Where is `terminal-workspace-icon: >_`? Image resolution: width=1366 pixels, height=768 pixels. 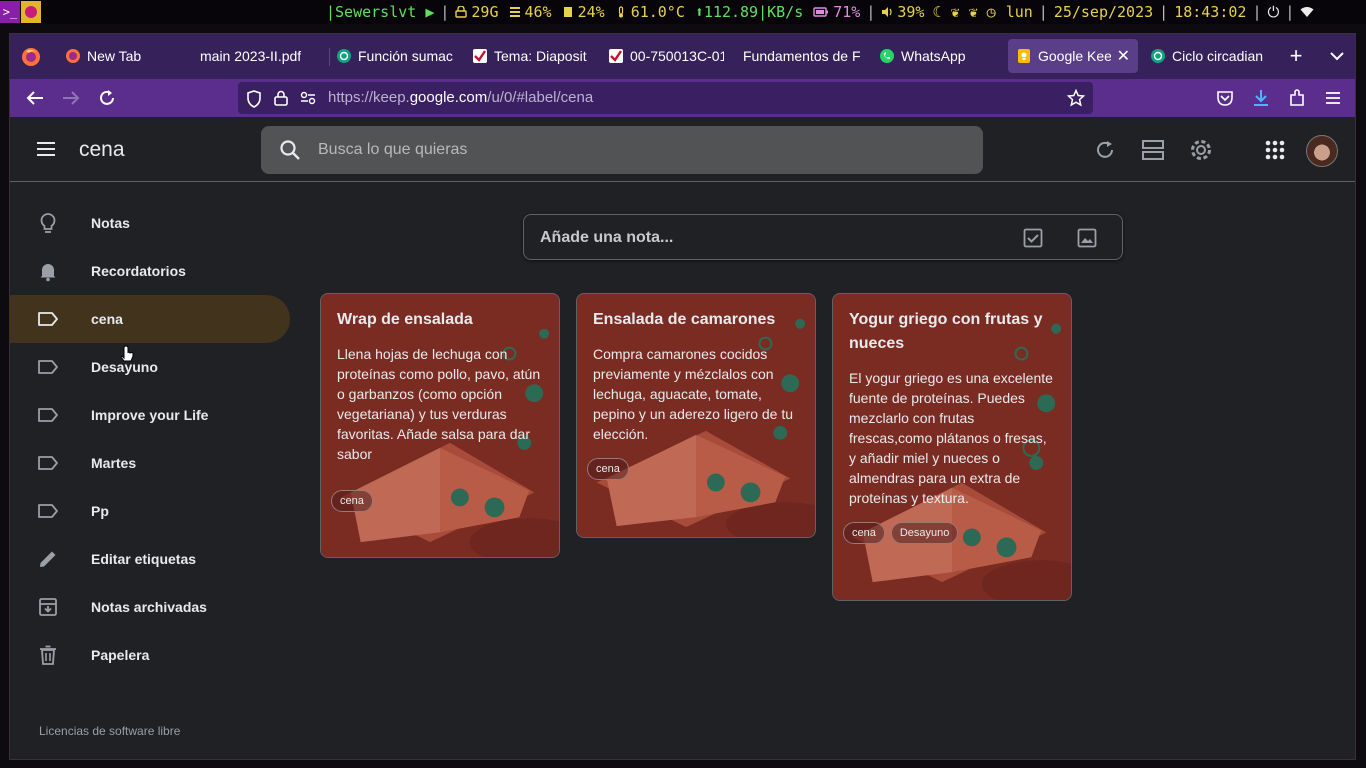
terminal-workspace-icon: >_ is located at coordinates (10, 12).